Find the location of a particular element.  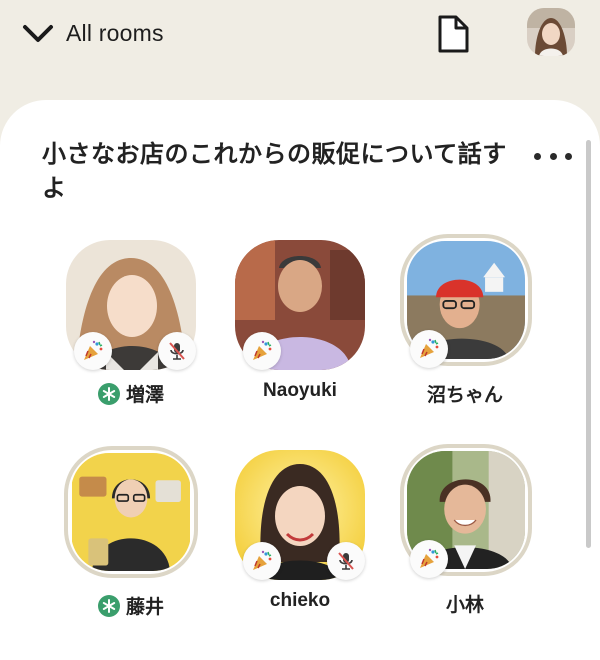

speaker-name-row: 増澤 is located at coordinates (131, 393).